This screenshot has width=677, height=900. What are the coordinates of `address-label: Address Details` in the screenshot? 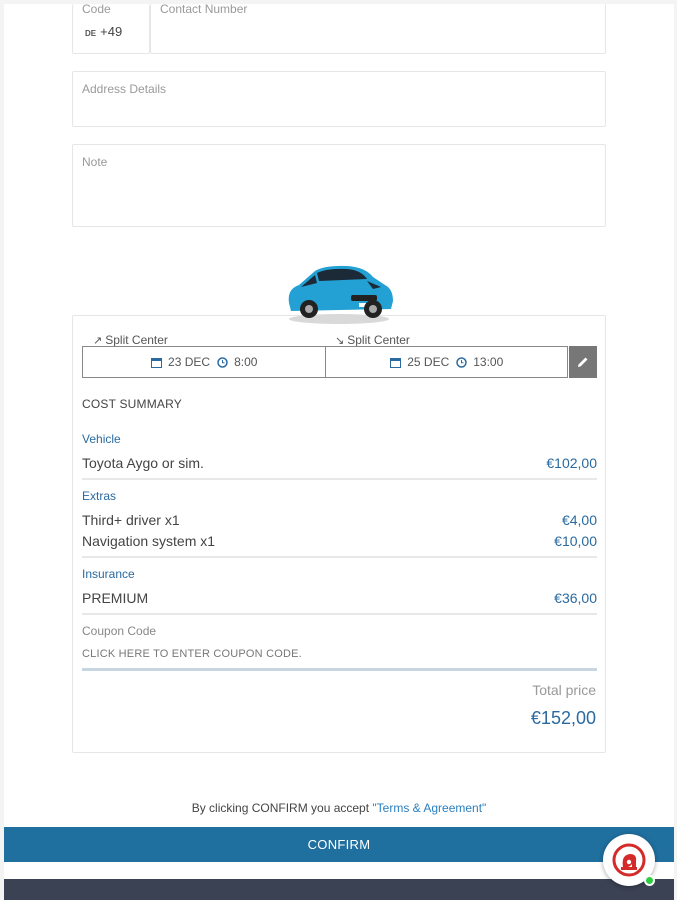 It's located at (124, 89).